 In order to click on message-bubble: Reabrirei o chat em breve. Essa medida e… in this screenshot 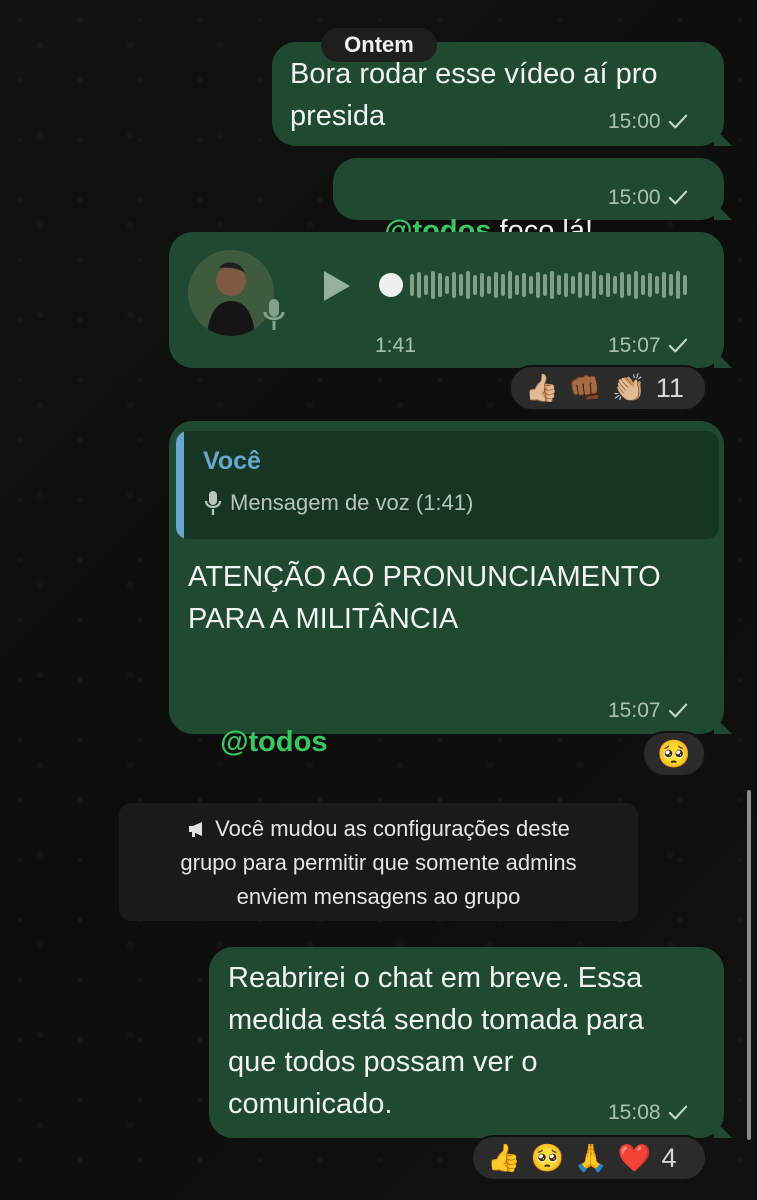, I will do `click(466, 1042)`.